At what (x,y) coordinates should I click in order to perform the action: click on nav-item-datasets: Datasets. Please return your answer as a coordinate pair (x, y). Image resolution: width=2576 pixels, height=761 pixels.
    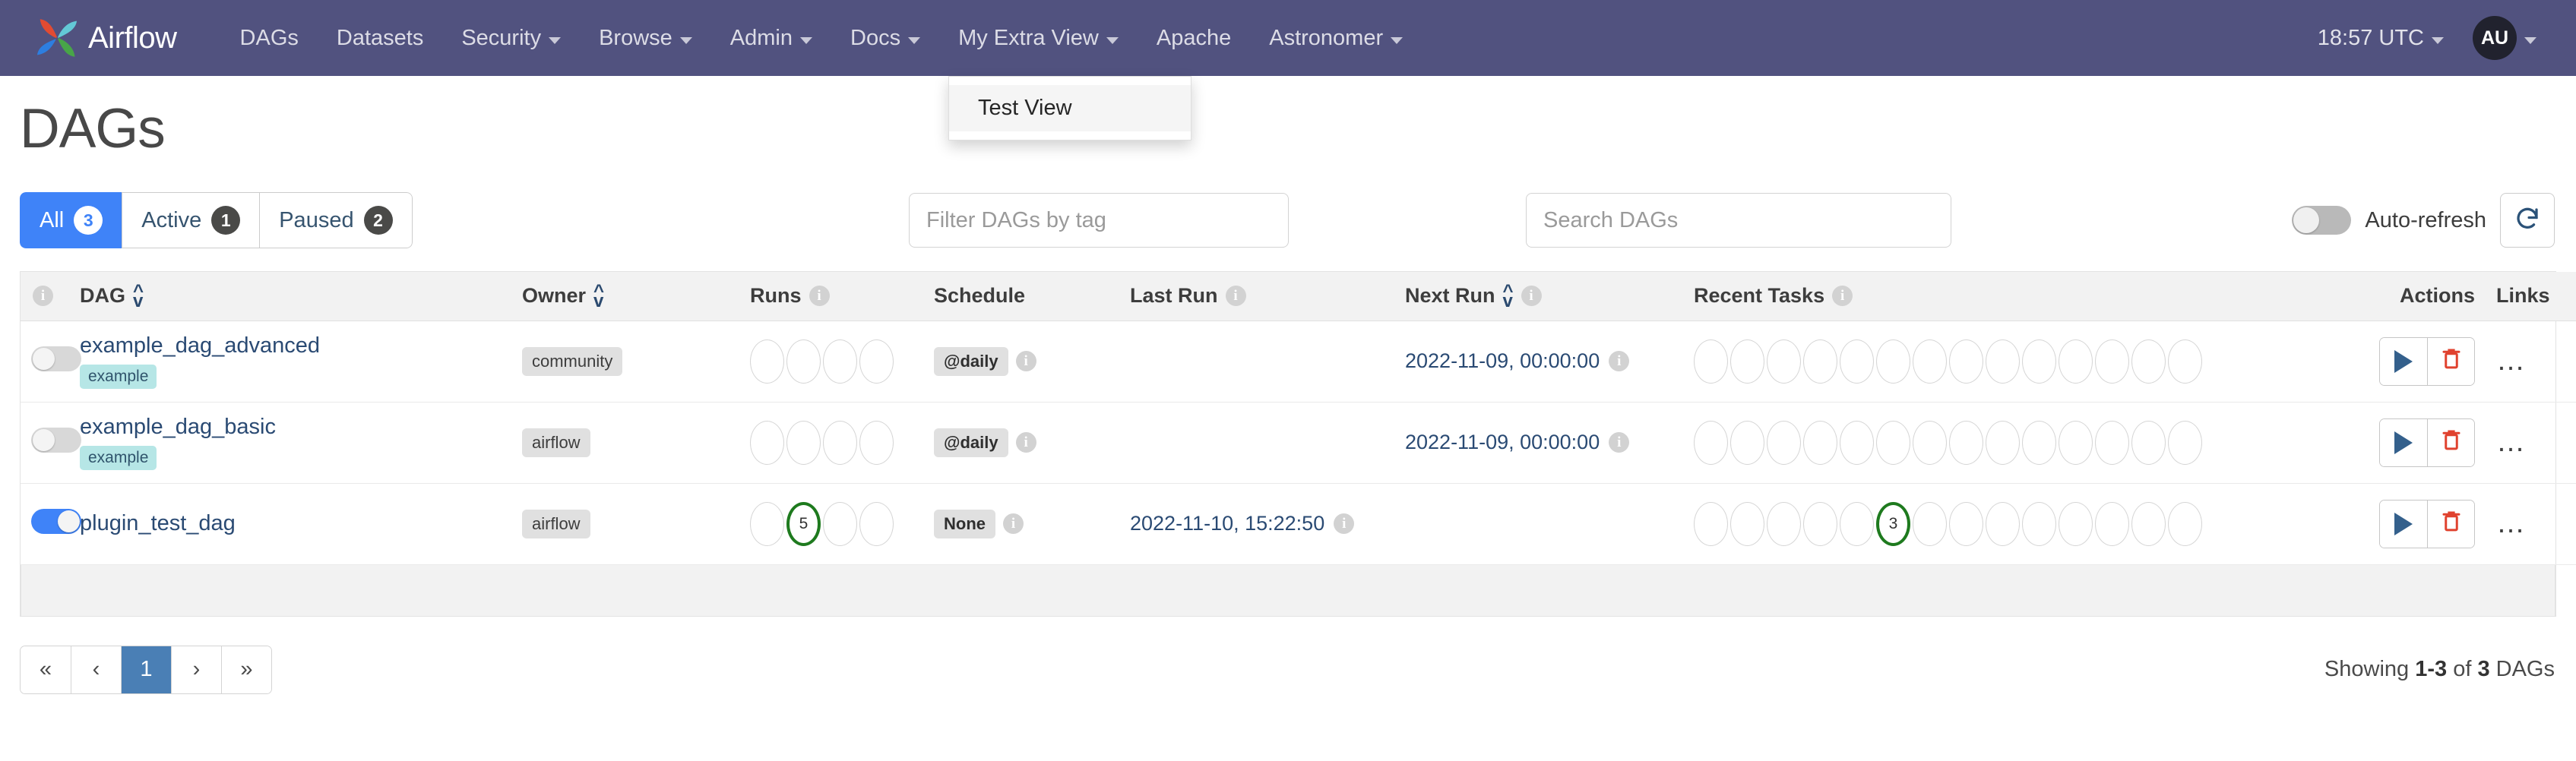
    Looking at the image, I should click on (380, 38).